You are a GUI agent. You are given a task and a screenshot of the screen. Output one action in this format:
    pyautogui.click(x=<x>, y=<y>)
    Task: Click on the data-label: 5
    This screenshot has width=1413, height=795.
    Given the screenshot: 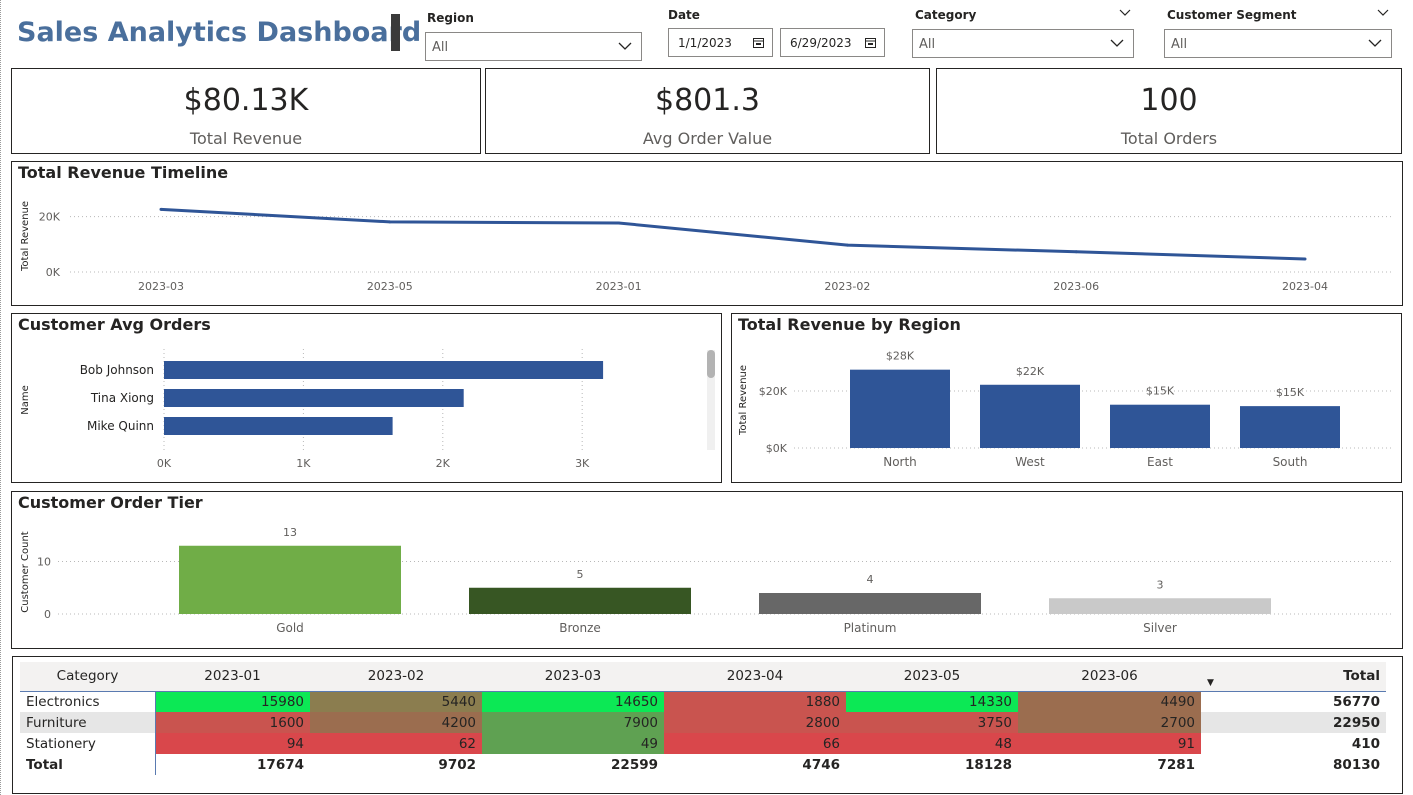 What is the action you would take?
    pyautogui.click(x=580, y=574)
    